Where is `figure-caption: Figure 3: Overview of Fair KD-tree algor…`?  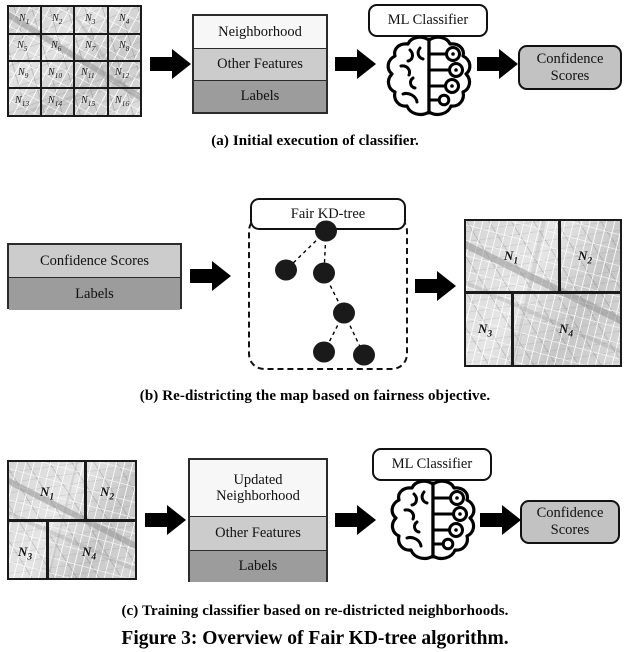 figure-caption: Figure 3: Overview of Fair KD-tree algor… is located at coordinates (315, 638).